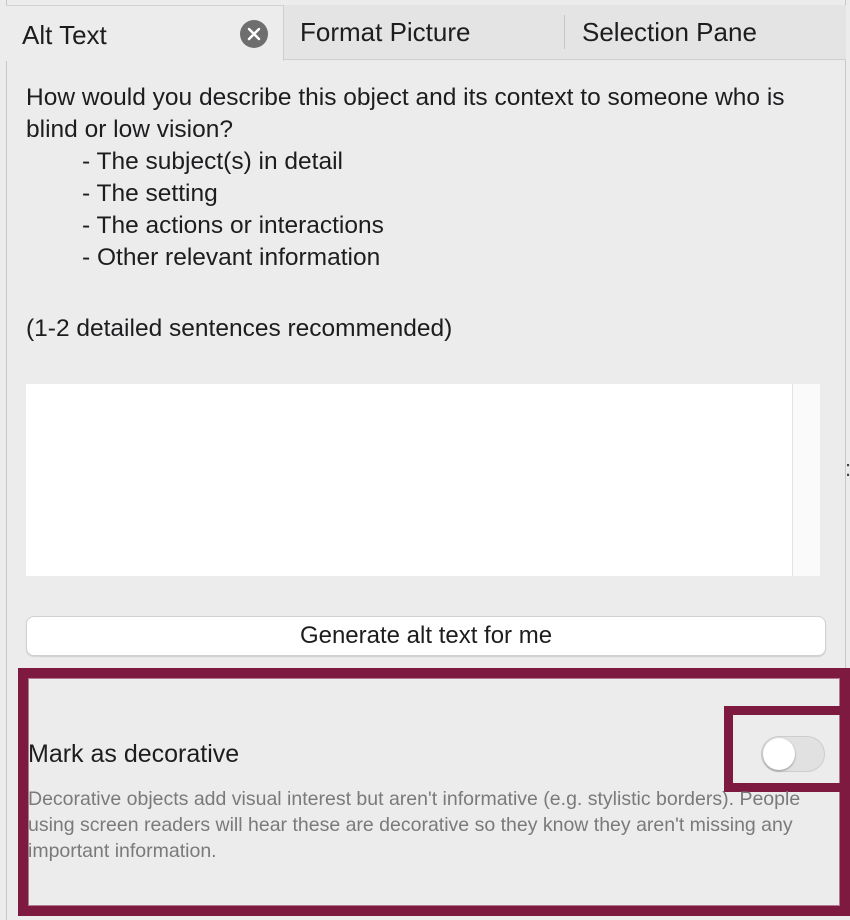 The image size is (850, 920). What do you see at coordinates (233, 225) in the screenshot?
I see `prompt-bullet: - The actions or interactions` at bounding box center [233, 225].